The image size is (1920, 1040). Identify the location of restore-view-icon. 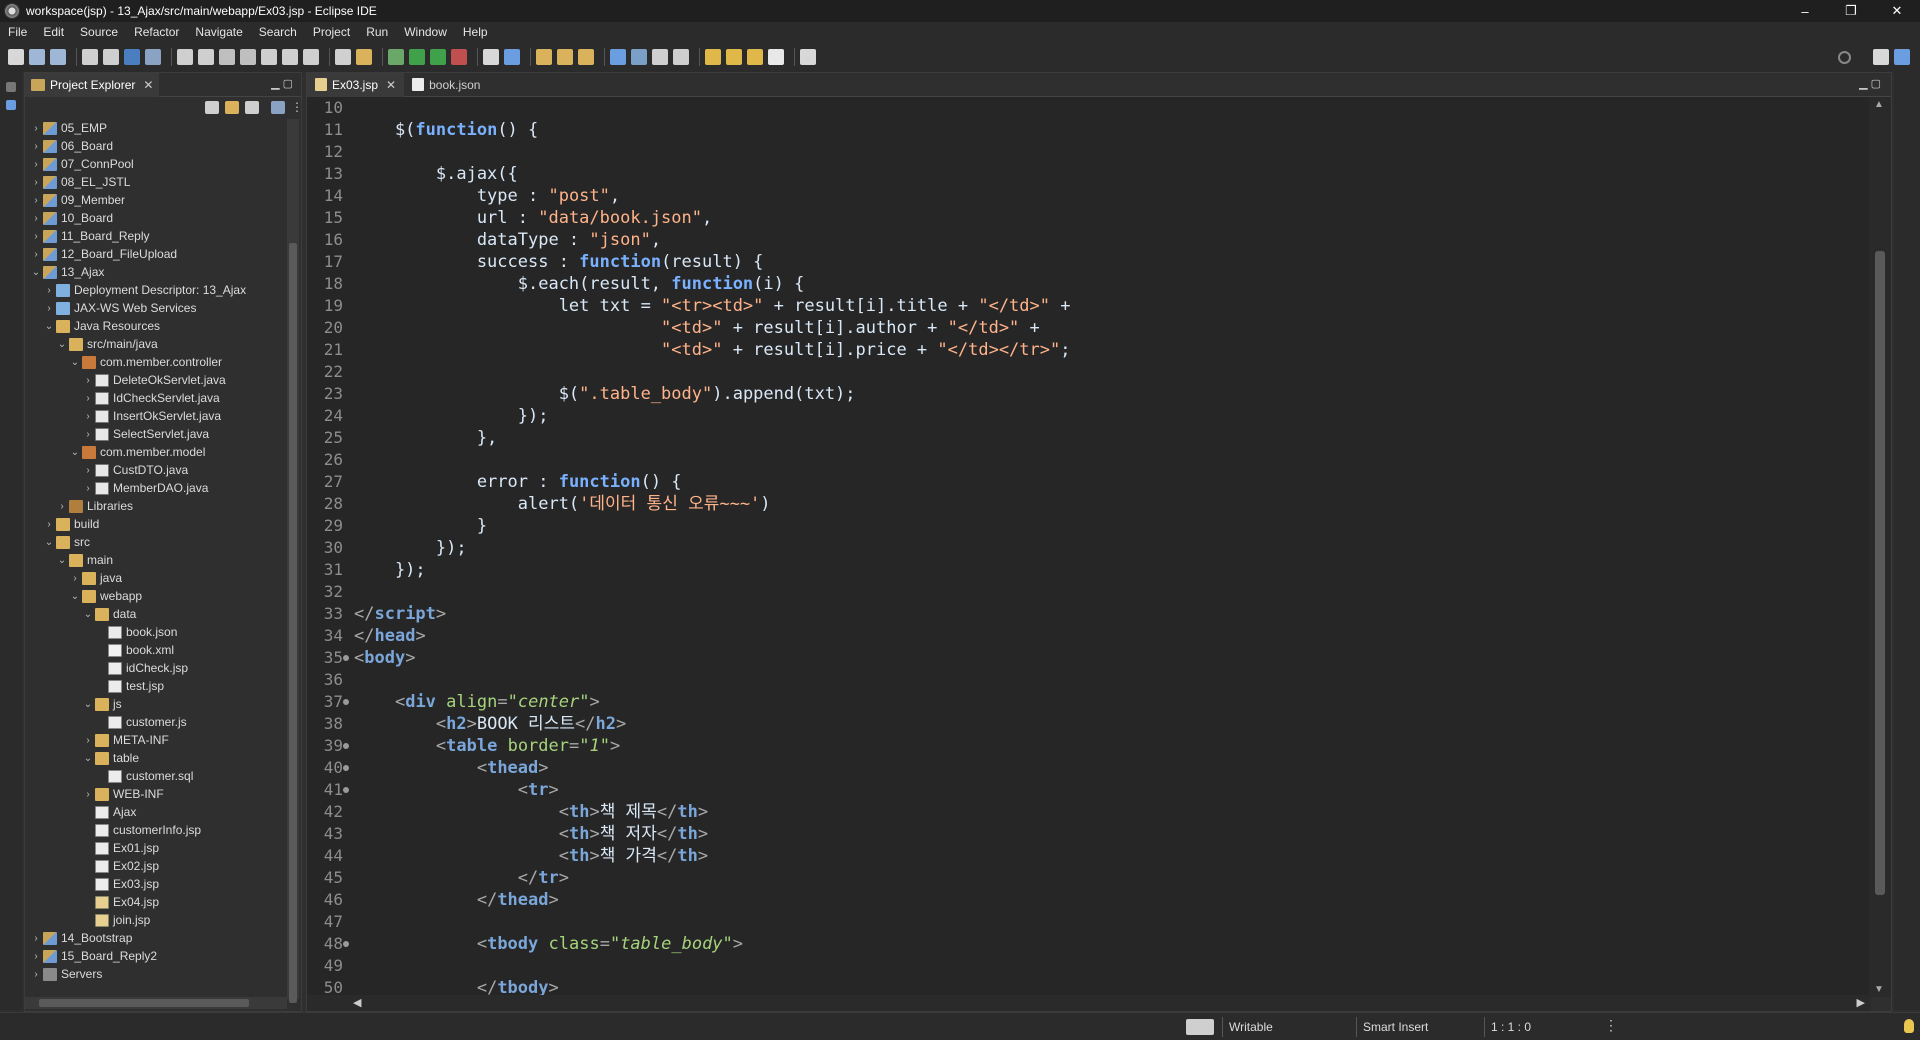
(11, 87).